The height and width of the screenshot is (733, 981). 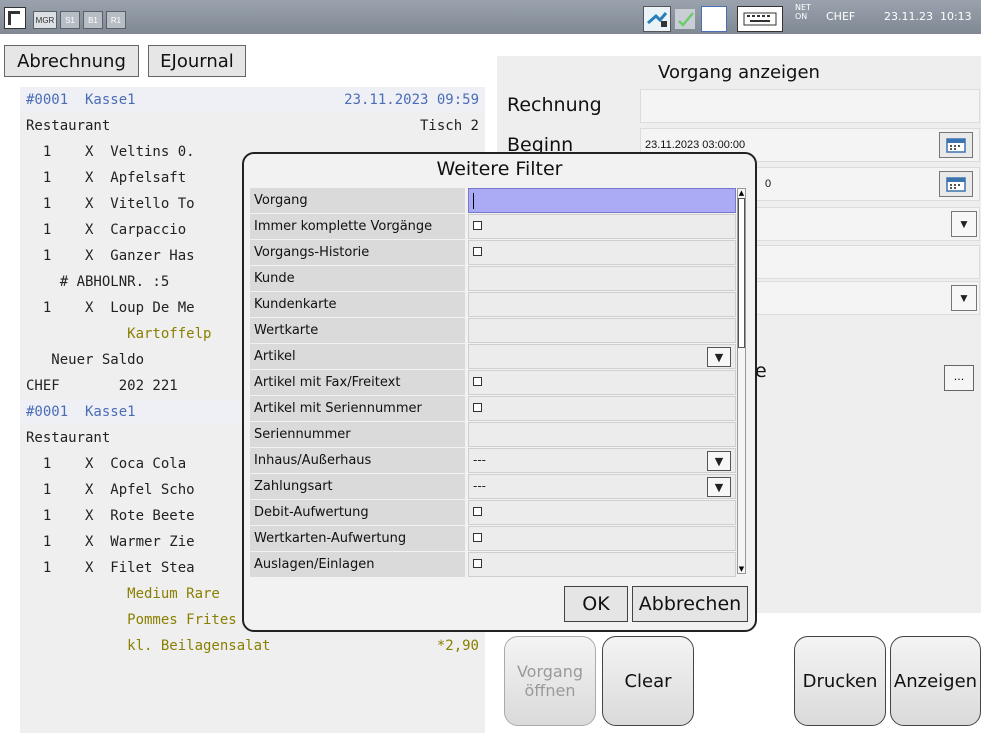 I want to click on journal-row-text: 1 X Veltins 0., so click(x=110, y=152).